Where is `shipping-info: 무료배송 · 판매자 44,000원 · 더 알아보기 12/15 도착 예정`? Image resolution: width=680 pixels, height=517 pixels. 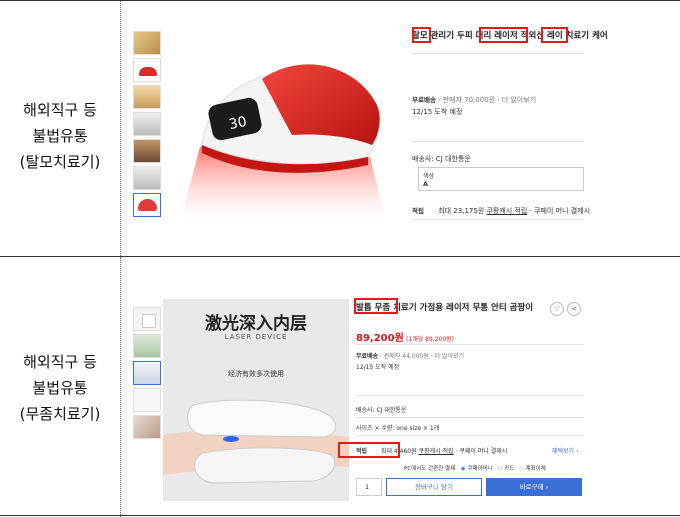
shipping-info: 무료배송 · 판매자 44,000원 · 더 알아보기 12/15 도착 예정 is located at coordinates (410, 361).